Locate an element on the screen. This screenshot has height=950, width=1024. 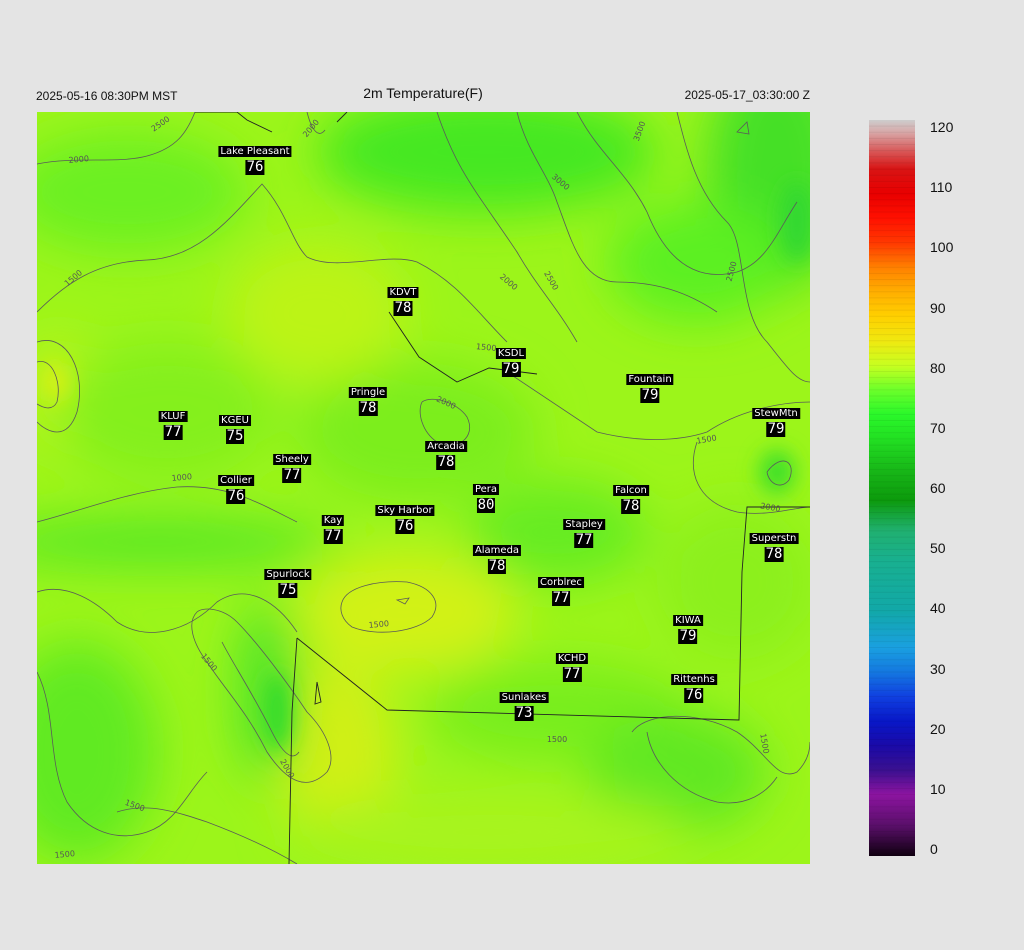
station-marker: Superstn 78 is located at coordinates (774, 545).